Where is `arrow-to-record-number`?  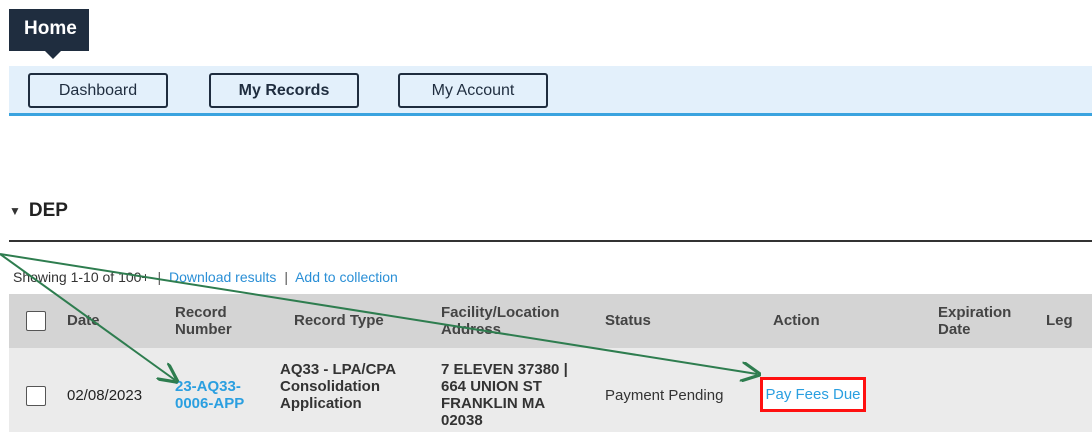
arrow-to-record-number is located at coordinates (87, 316).